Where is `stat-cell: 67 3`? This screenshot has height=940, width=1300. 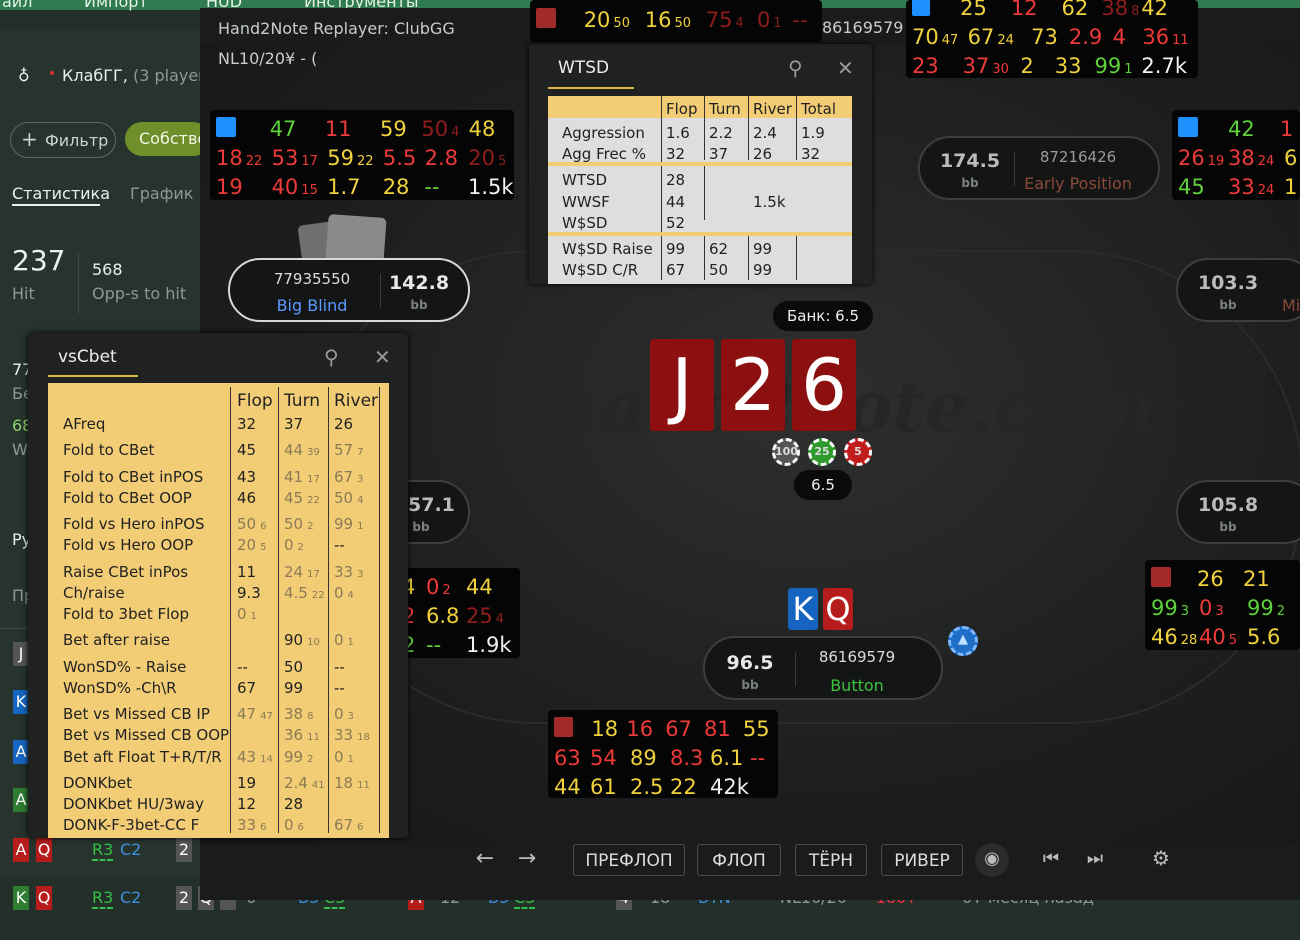 stat-cell: 67 3 is located at coordinates (348, 477).